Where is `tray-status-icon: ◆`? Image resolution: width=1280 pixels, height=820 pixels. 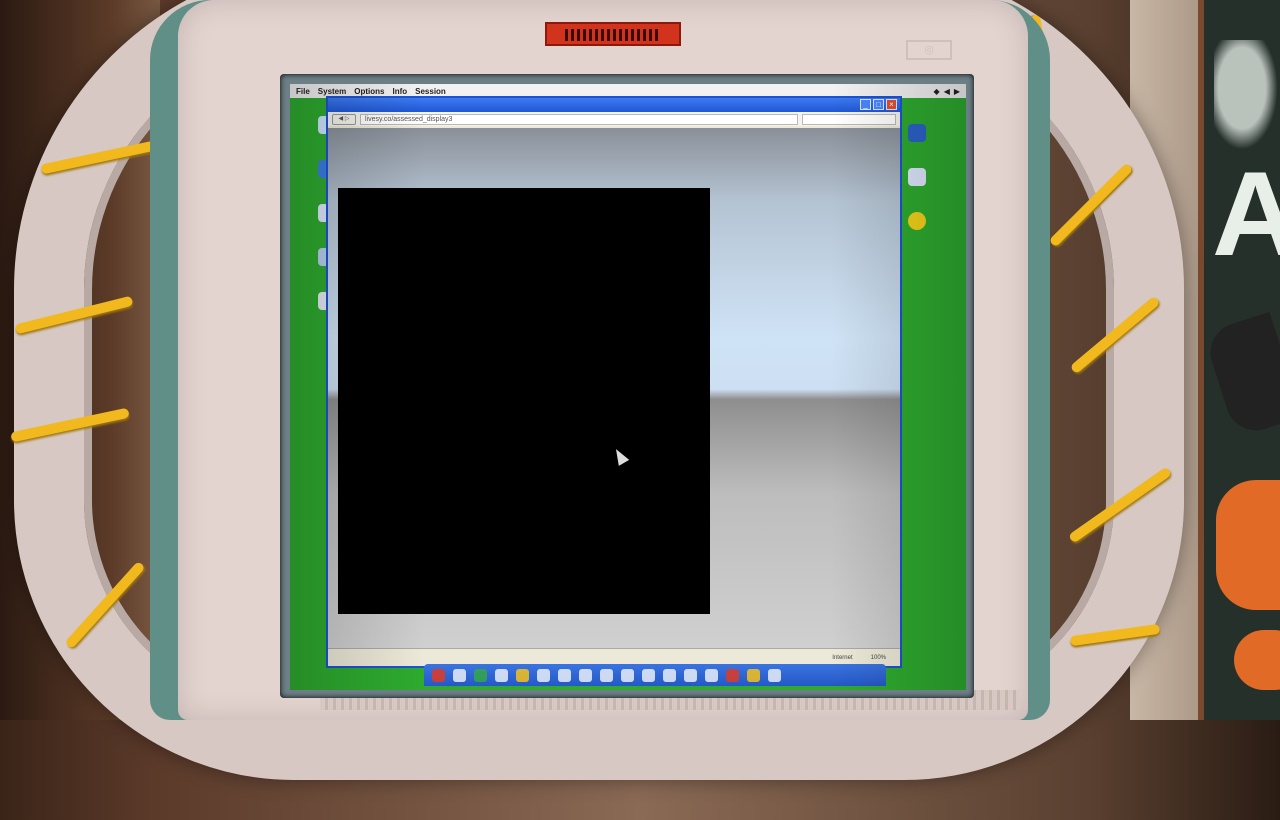
tray-status-icon: ◆ is located at coordinates (937, 91).